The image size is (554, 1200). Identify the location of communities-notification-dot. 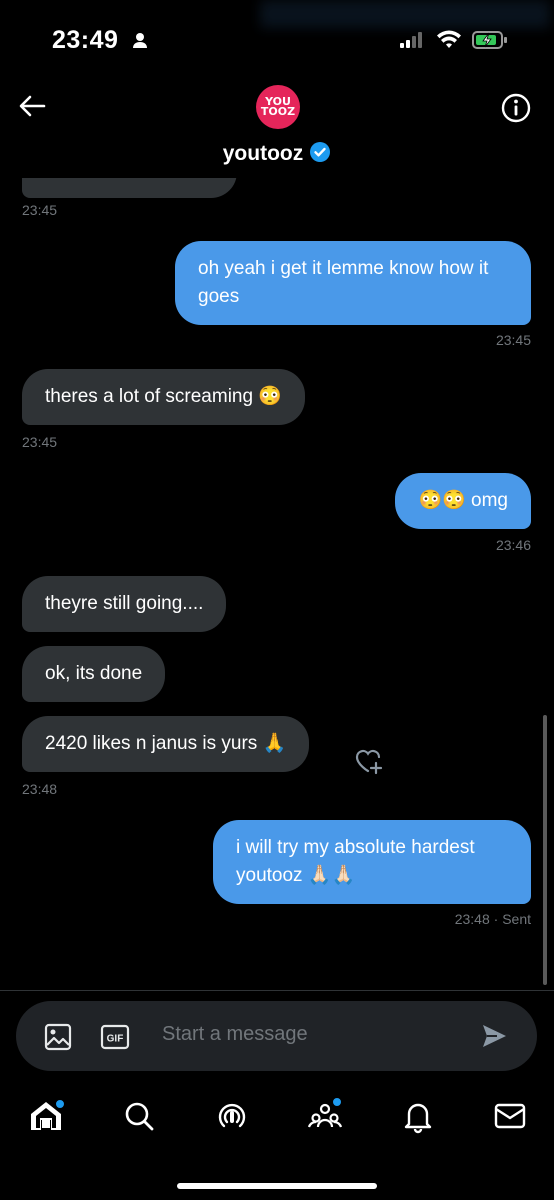
(337, 1102).